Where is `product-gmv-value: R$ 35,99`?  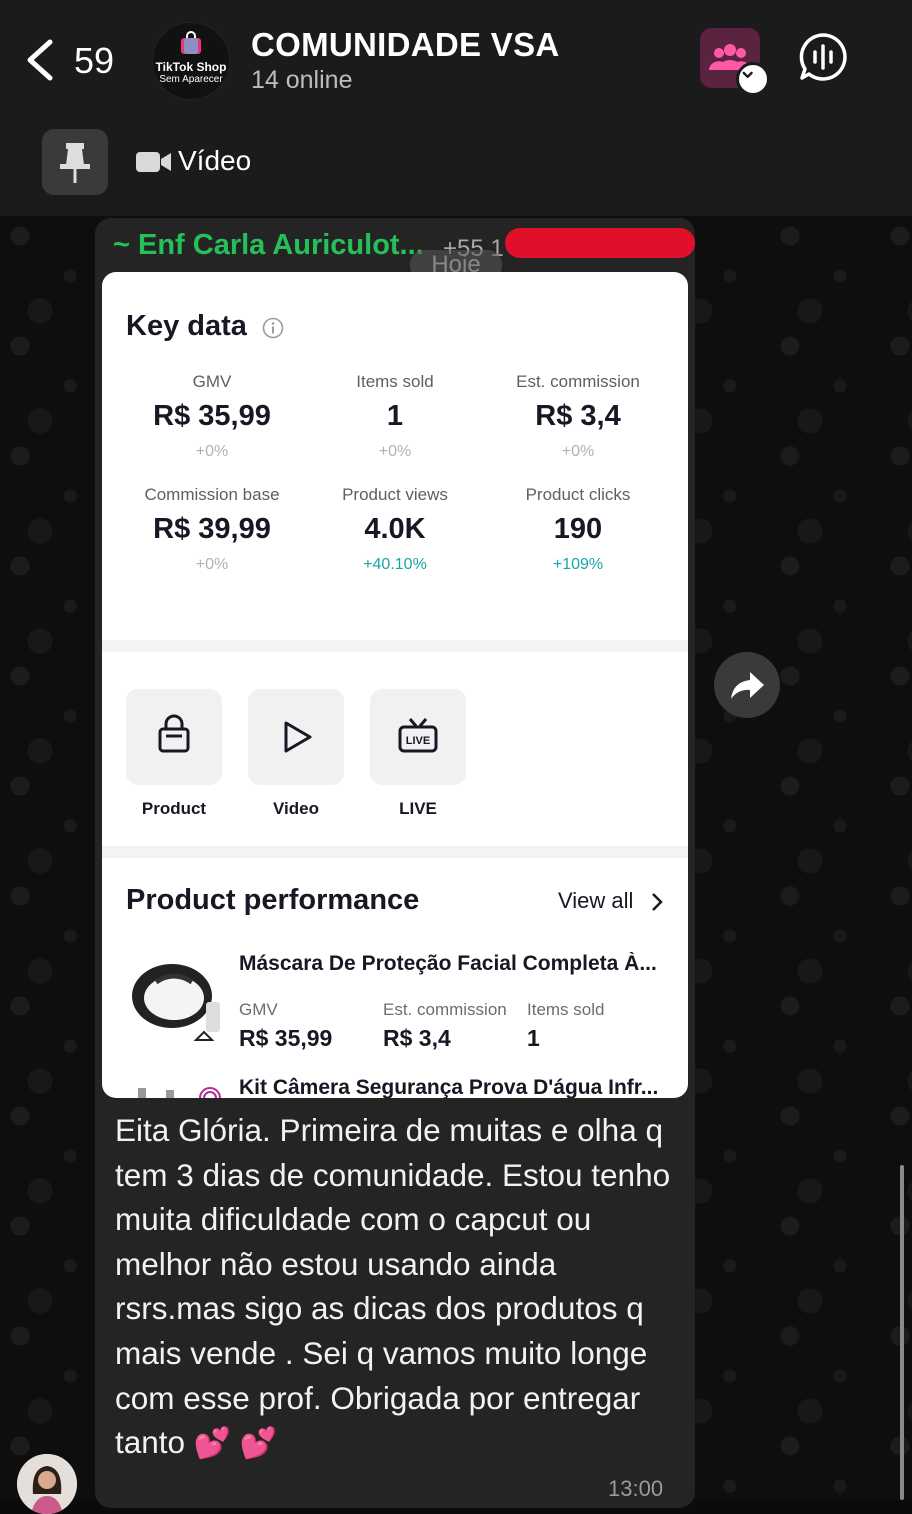
product-gmv-value: R$ 35,99 is located at coordinates (286, 1038).